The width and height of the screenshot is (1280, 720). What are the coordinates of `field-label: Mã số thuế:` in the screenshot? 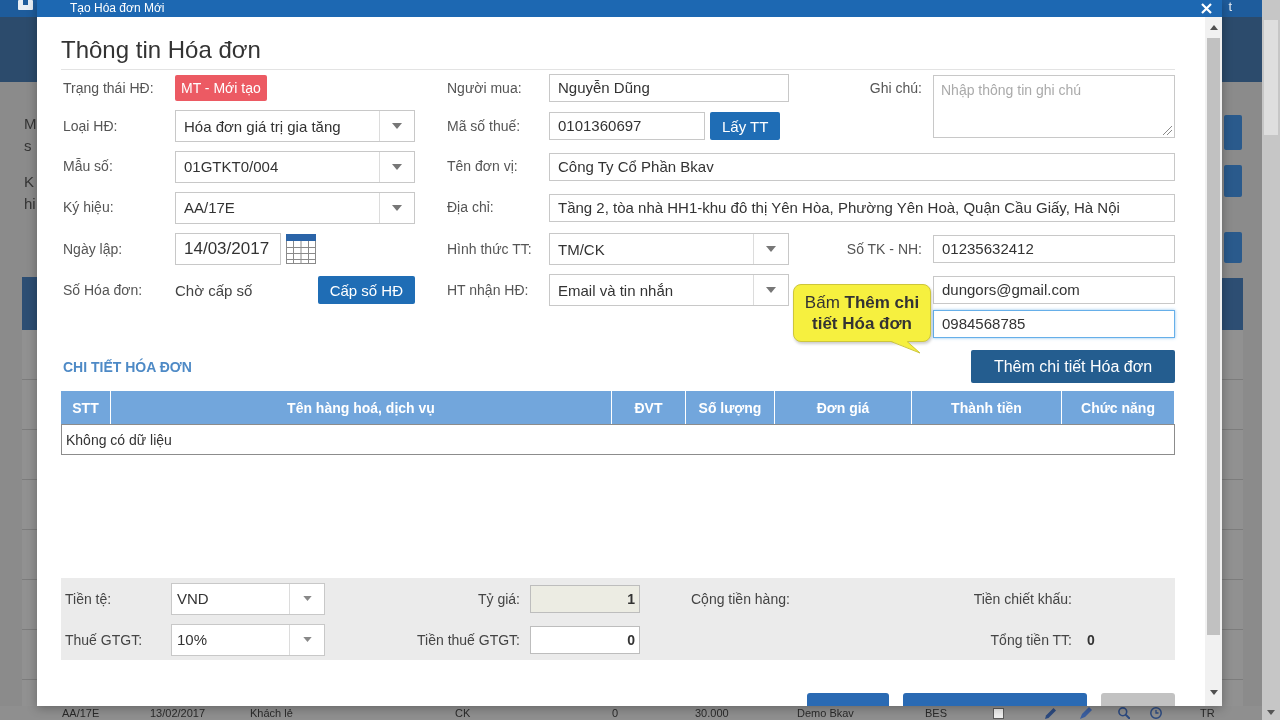 It's located at (484, 126).